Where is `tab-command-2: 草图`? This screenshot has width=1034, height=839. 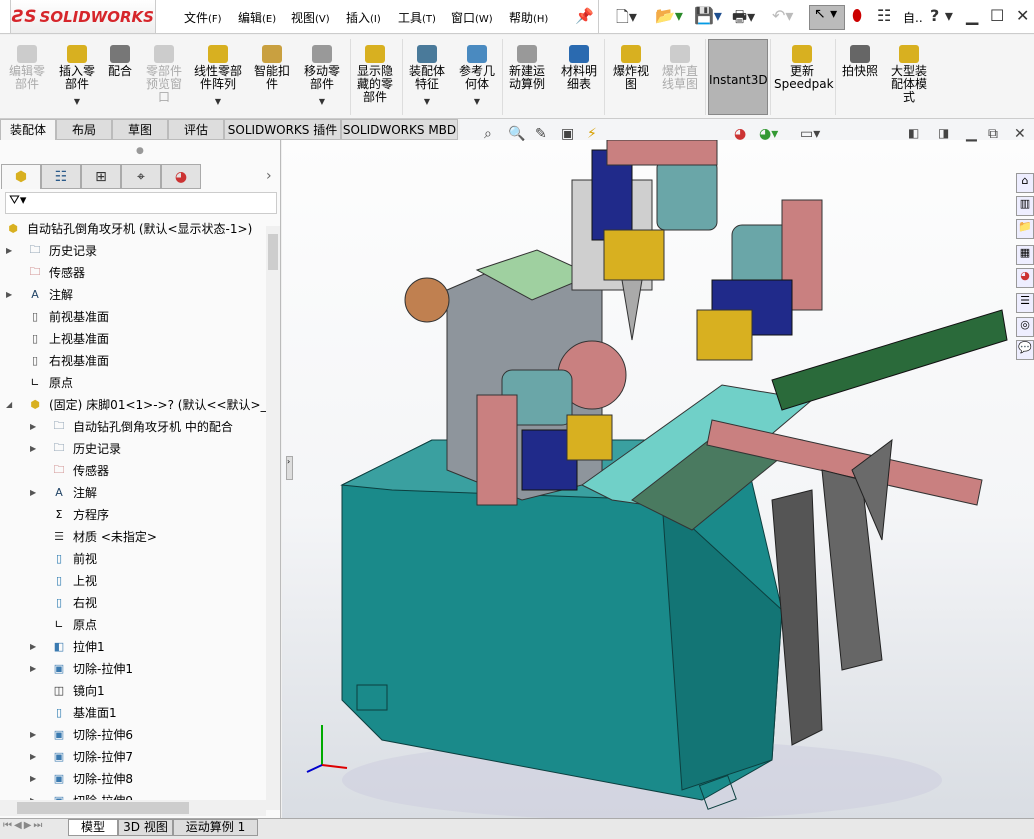
tab-command-2: 草图 is located at coordinates (140, 129).